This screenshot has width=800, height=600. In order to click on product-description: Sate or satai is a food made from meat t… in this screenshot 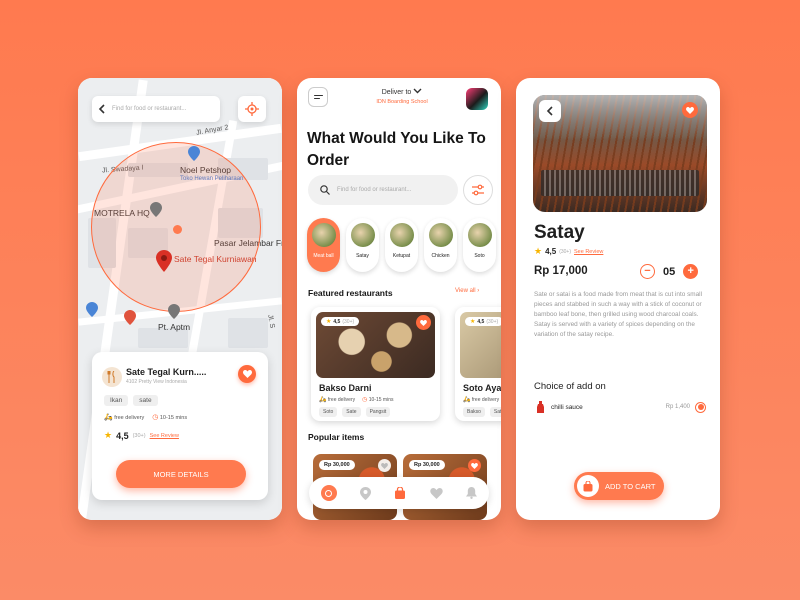, I will do `click(618, 314)`.